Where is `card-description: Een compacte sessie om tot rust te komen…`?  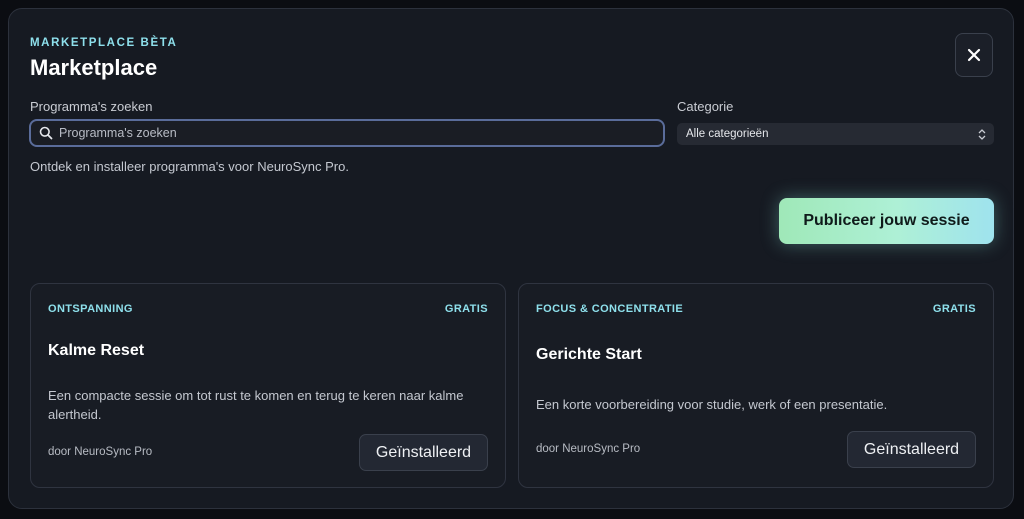 card-description: Een compacte sessie om tot rust te komen… is located at coordinates (256, 405).